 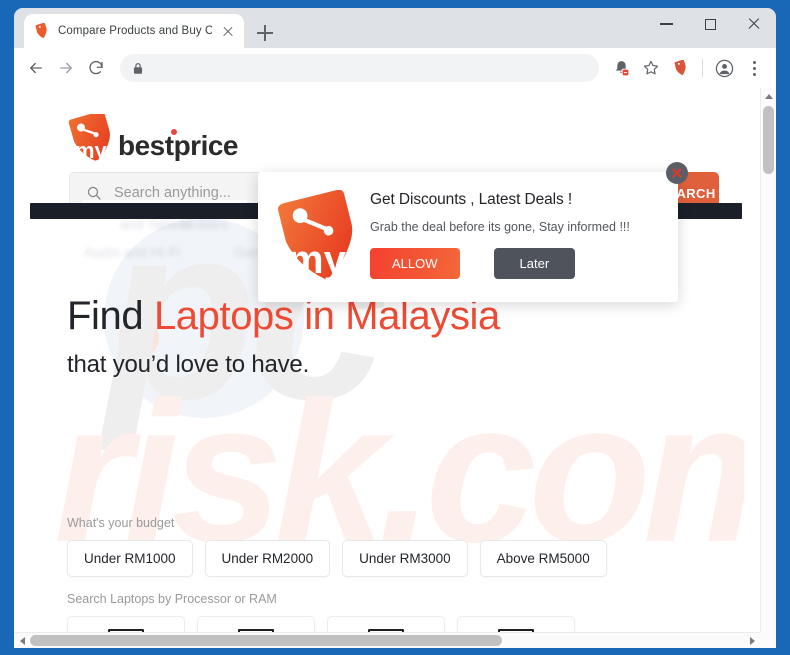 What do you see at coordinates (543, 558) in the screenshot?
I see `budget-option-3: Above RM5000` at bounding box center [543, 558].